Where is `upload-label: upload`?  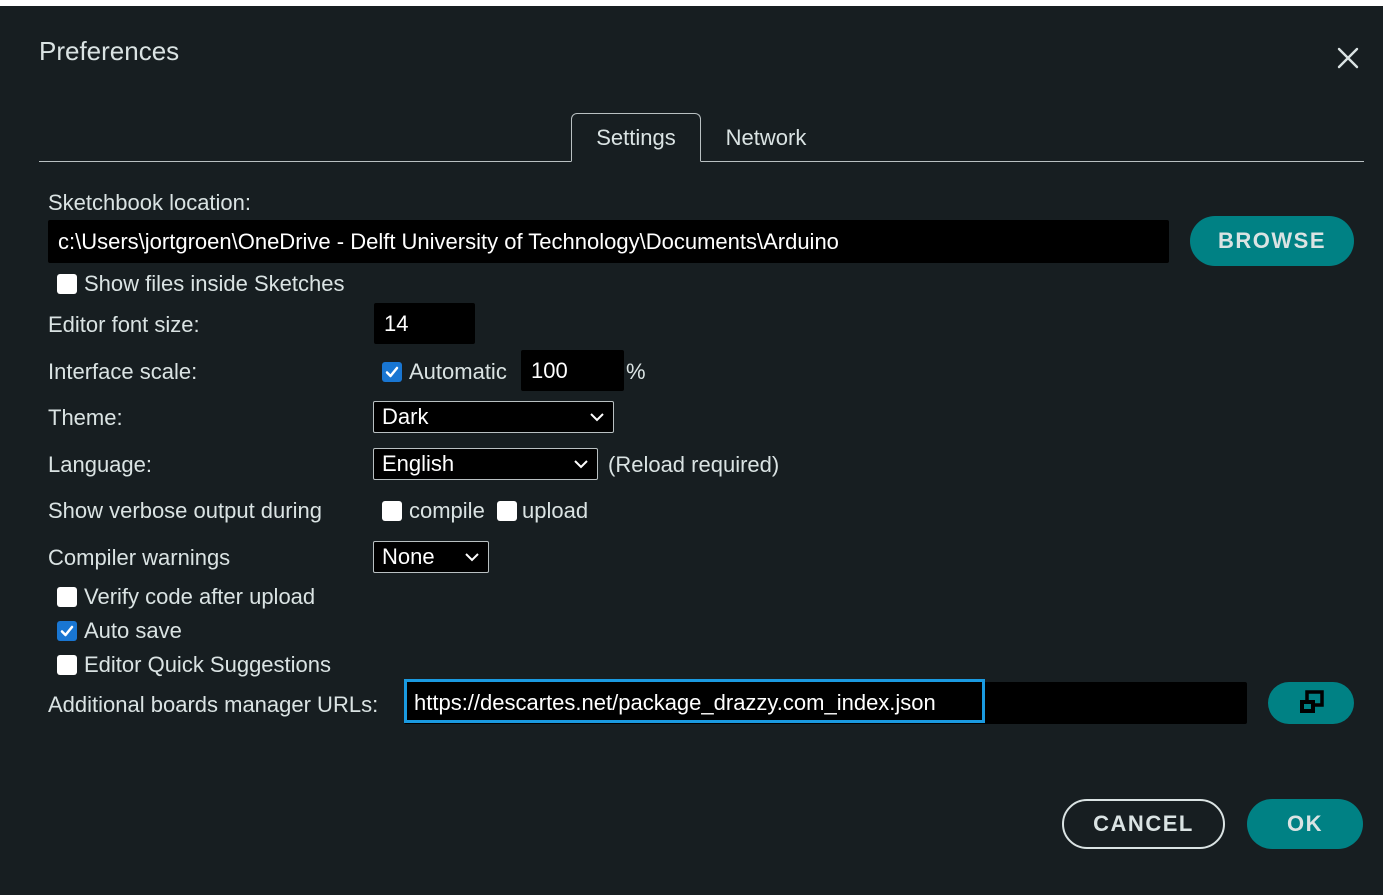
upload-label: upload is located at coordinates (555, 510).